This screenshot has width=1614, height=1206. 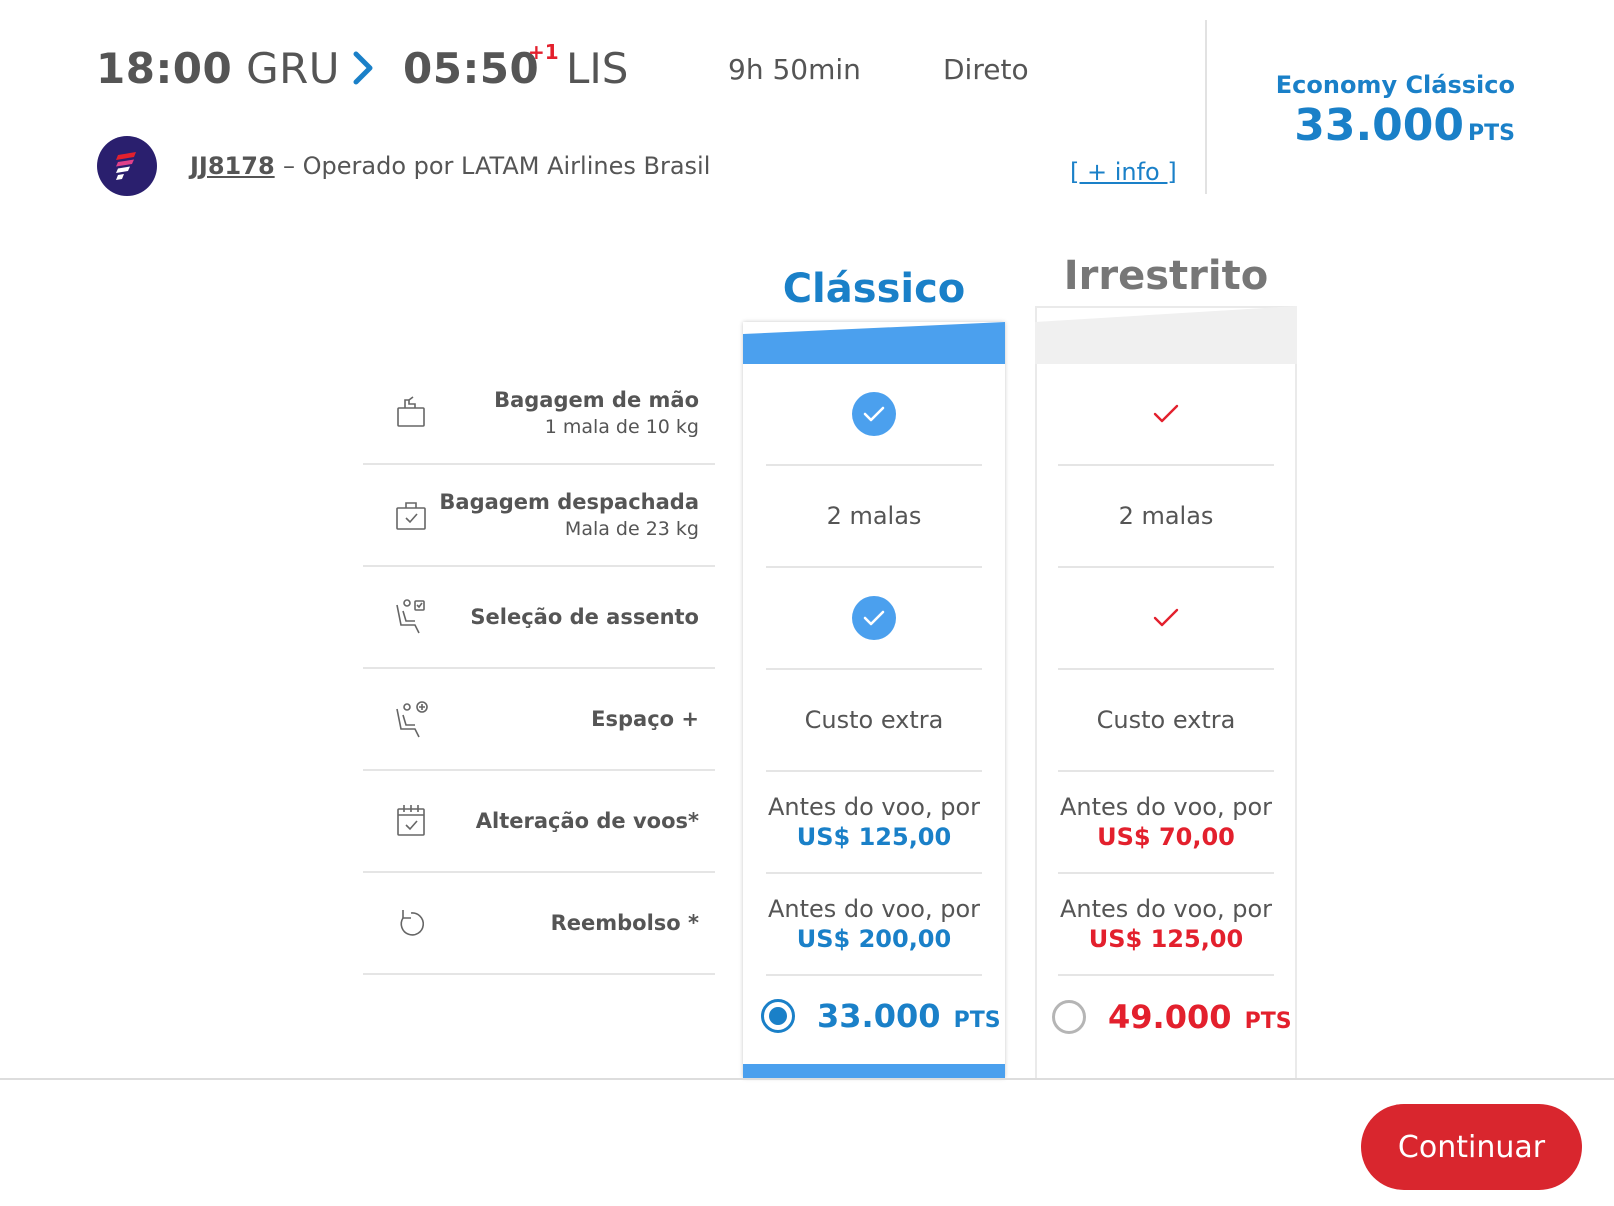 I want to click on chevron-right-icon, so click(x=363, y=68).